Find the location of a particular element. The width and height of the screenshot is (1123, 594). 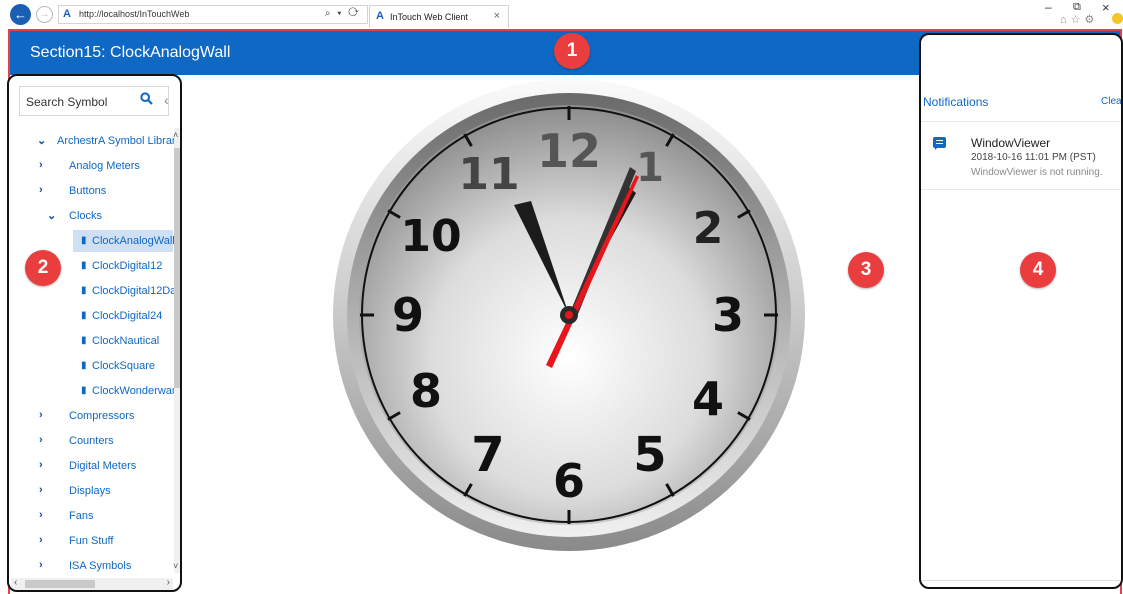

tree-item-label: Digital Meters is located at coordinates (103, 466).